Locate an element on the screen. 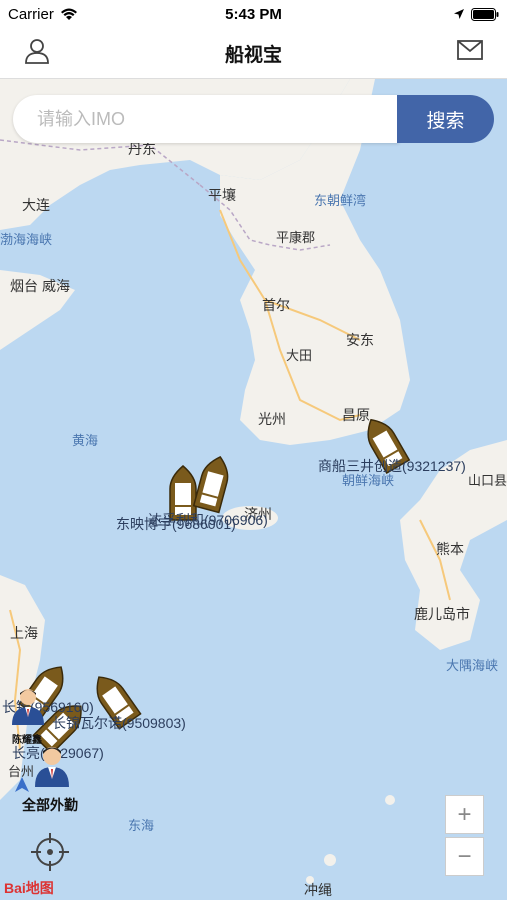 This screenshot has height=900, width=507. place-label: 渤海海峡 is located at coordinates (26, 239).